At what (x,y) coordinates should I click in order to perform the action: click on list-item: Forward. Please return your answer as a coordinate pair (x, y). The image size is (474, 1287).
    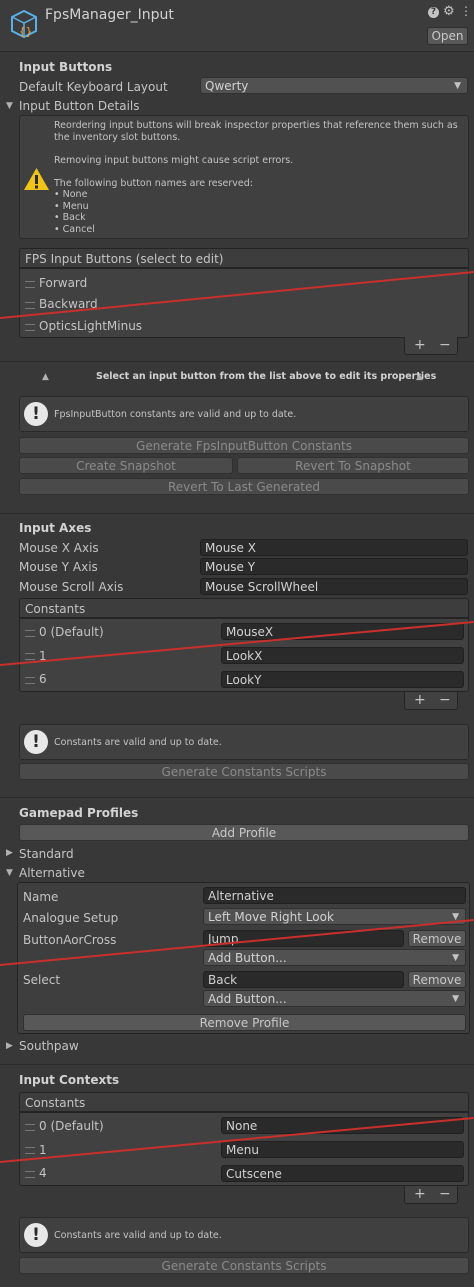
    Looking at the image, I should click on (244, 283).